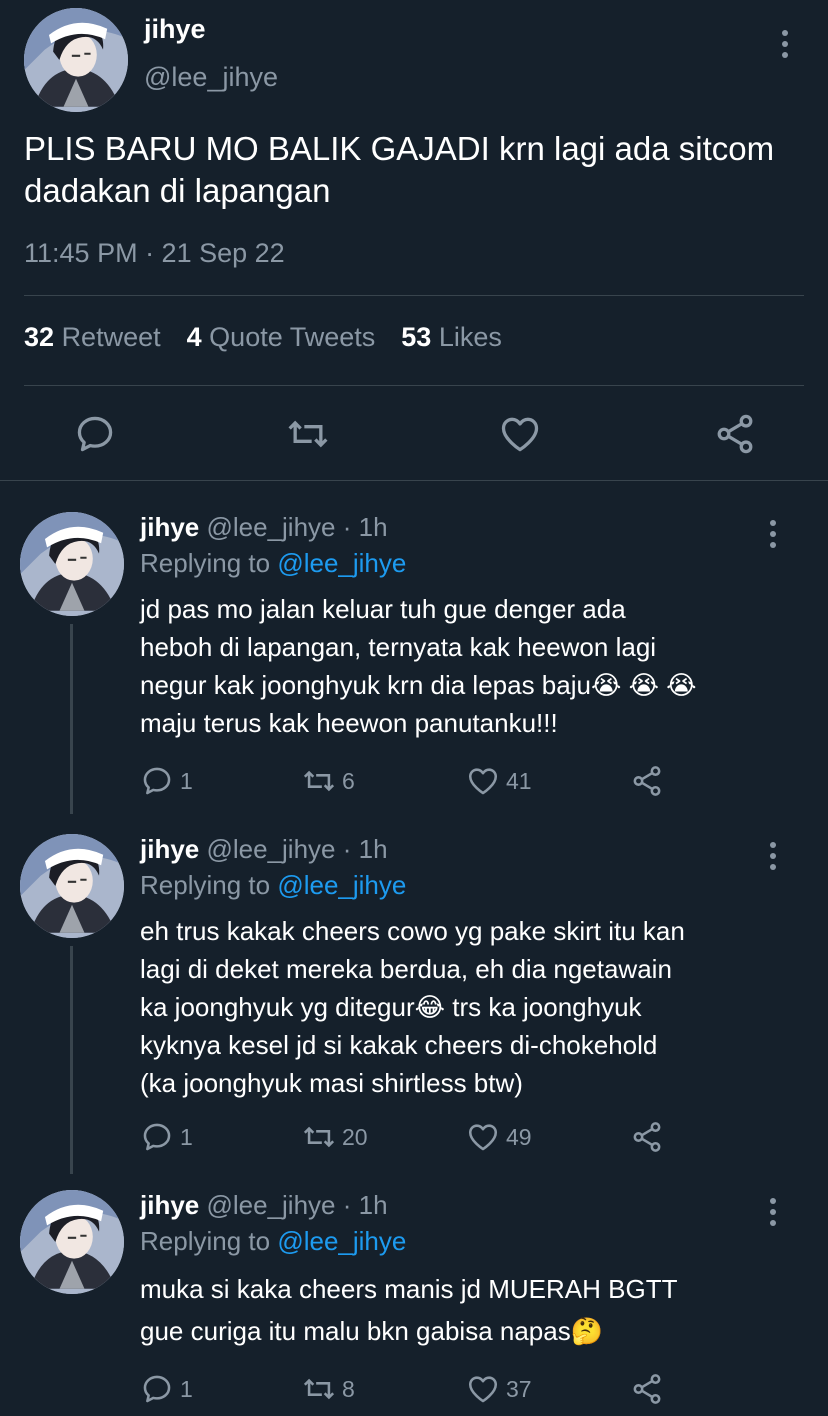 Image resolution: width=828 pixels, height=1416 pixels. I want to click on retweet-button: 6, so click(328, 781).